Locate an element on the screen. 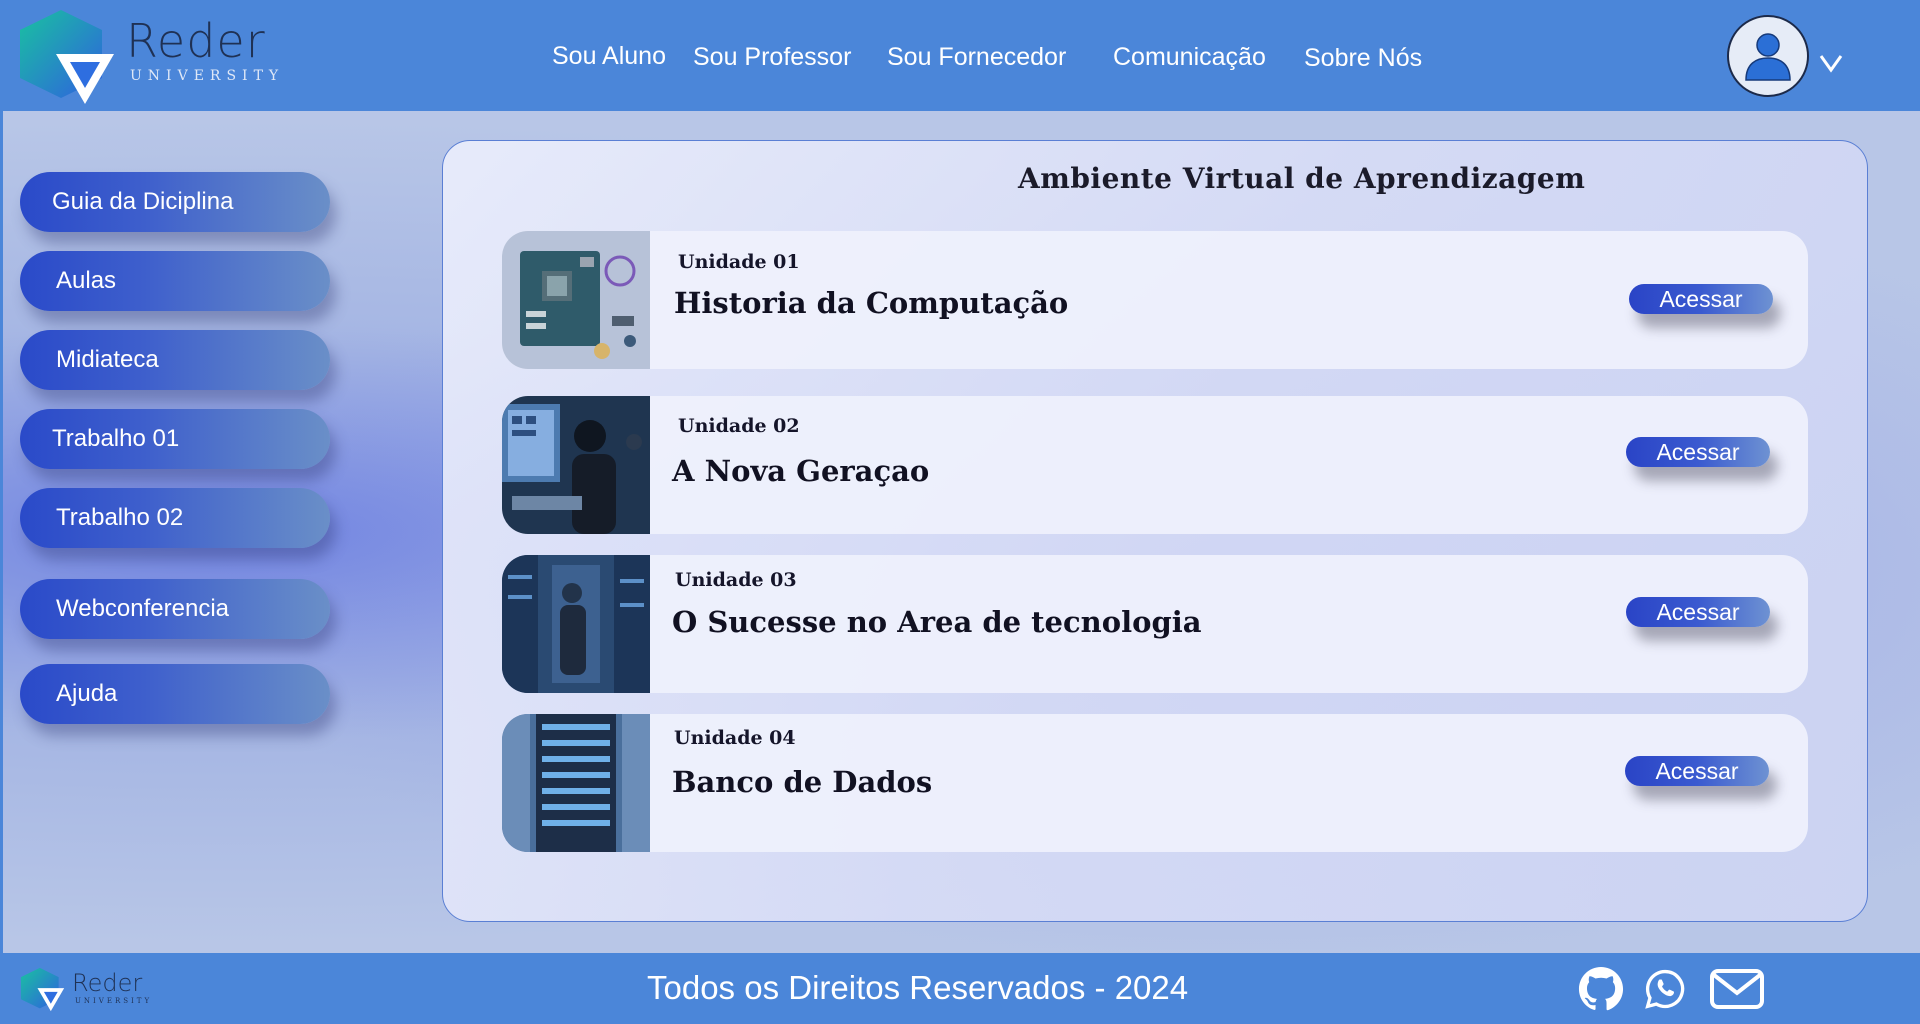 This screenshot has width=1920, height=1024. sidebar-item-trabalho-02: Trabalho 02 is located at coordinates (175, 518).